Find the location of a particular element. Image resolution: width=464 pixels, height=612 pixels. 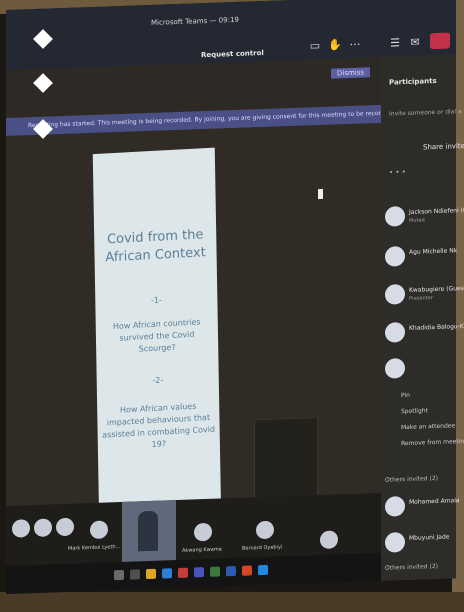

participant-row: Kwabugiere (Guest) Presenter is located at coordinates (424, 295).